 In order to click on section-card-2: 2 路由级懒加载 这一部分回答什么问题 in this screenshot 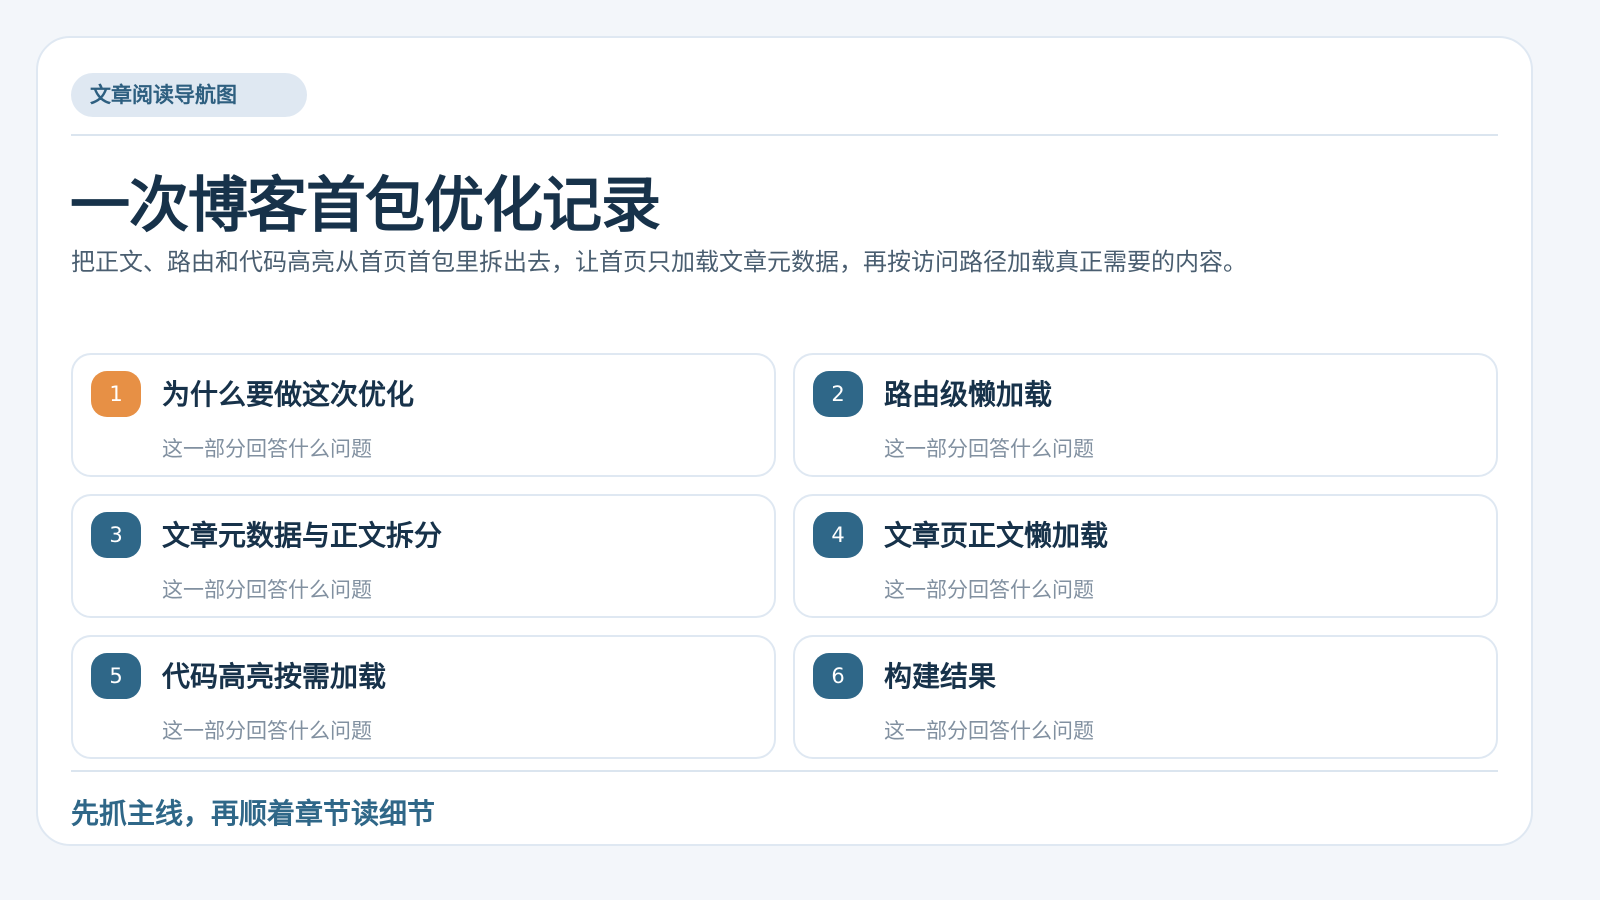, I will do `click(1145, 415)`.